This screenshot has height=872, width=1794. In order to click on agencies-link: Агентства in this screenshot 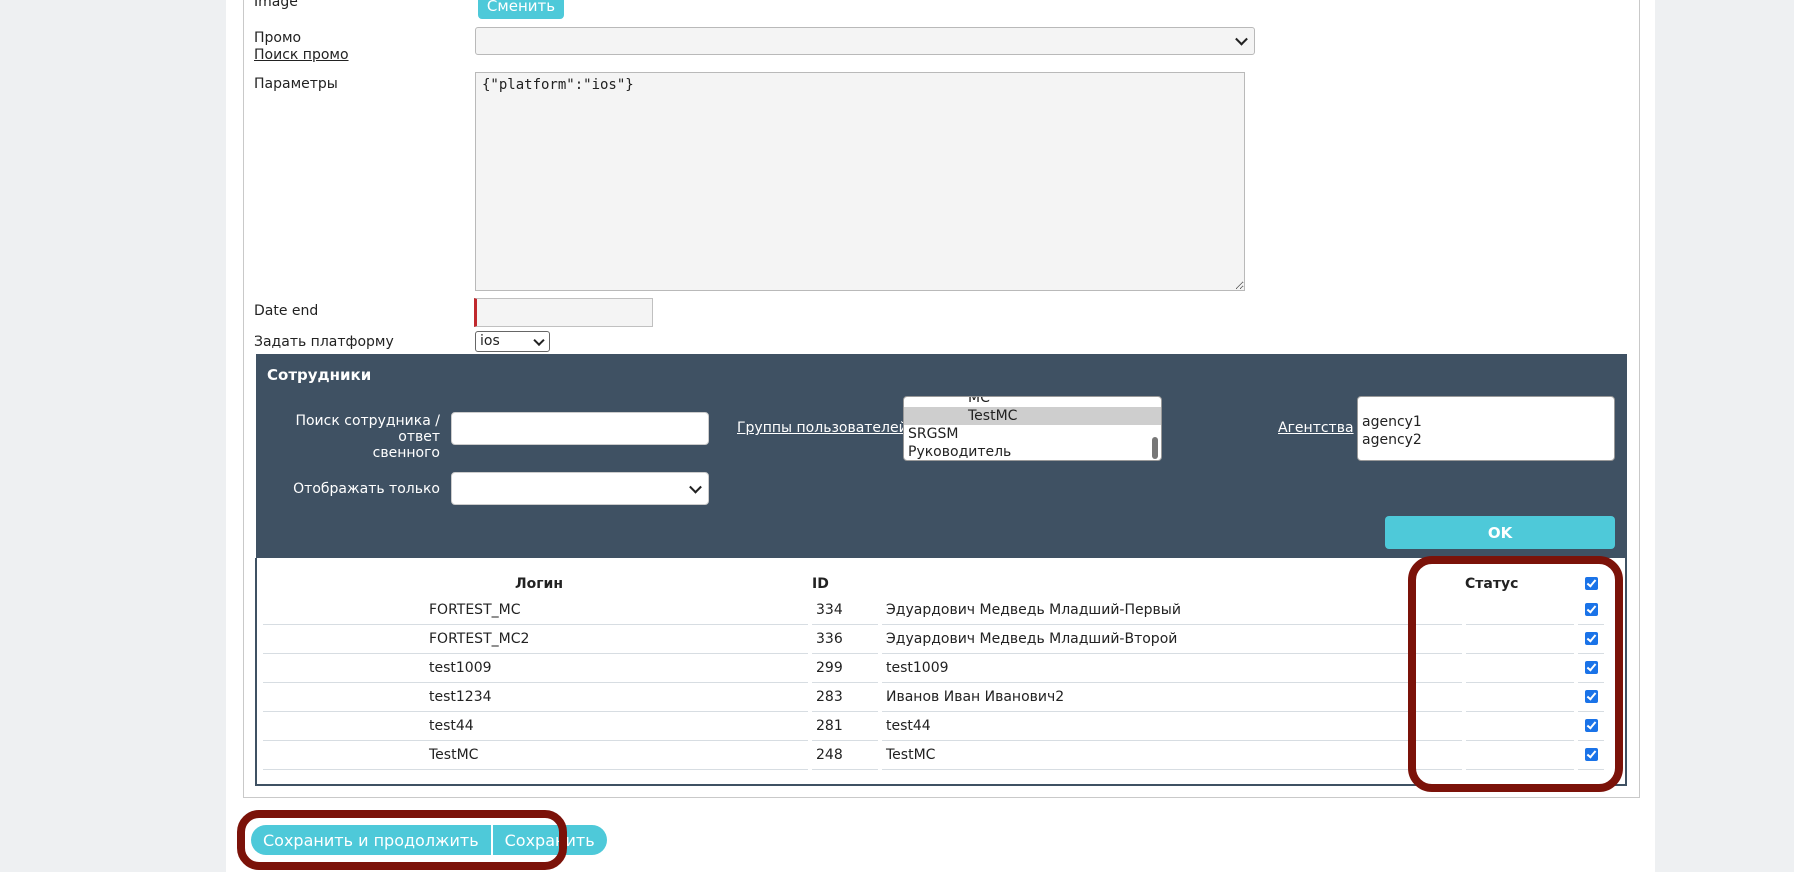, I will do `click(1316, 428)`.